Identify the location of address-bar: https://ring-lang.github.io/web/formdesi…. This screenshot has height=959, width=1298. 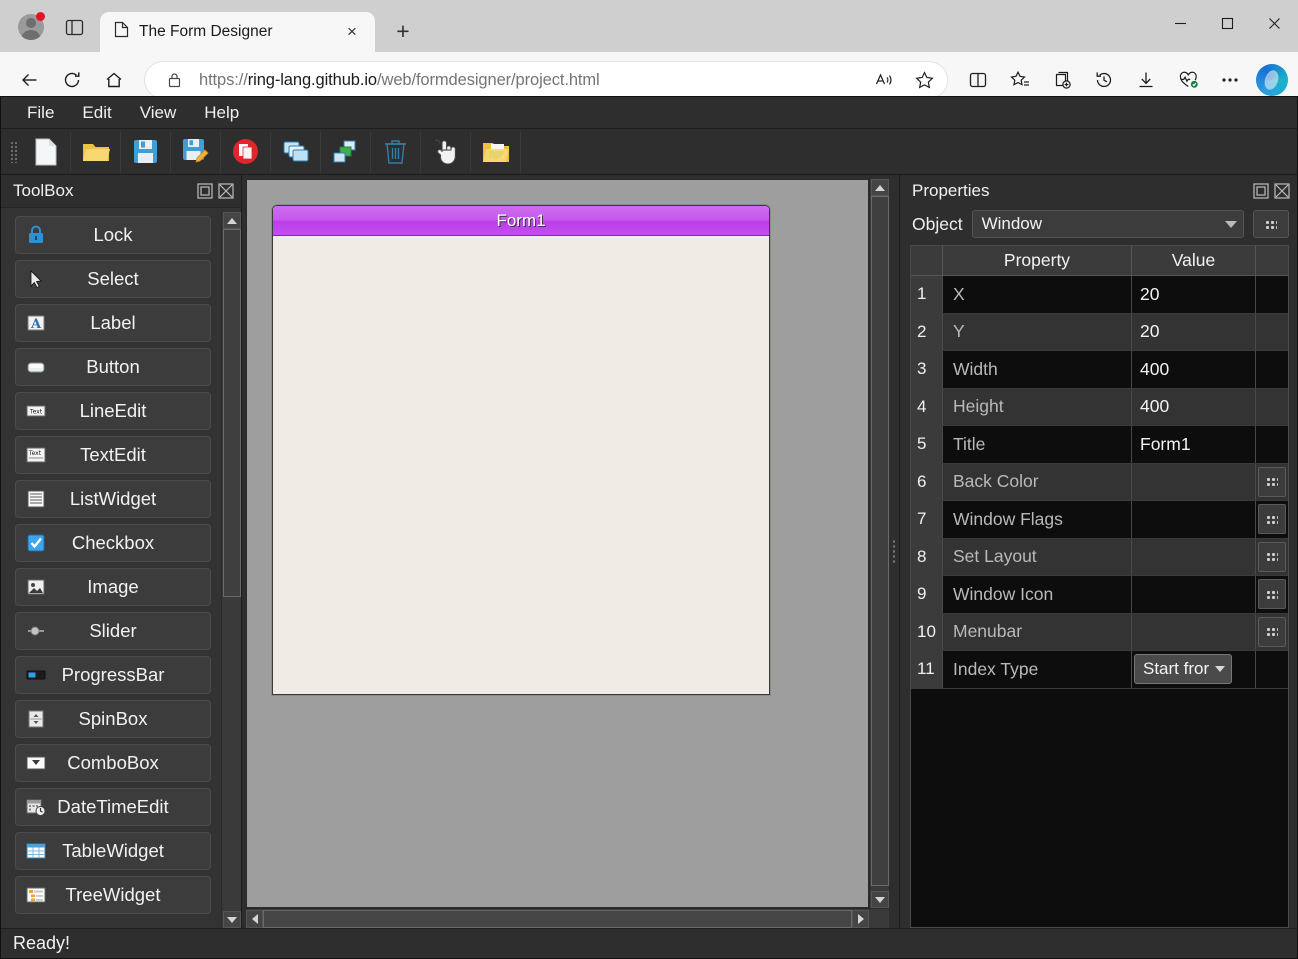
(546, 80).